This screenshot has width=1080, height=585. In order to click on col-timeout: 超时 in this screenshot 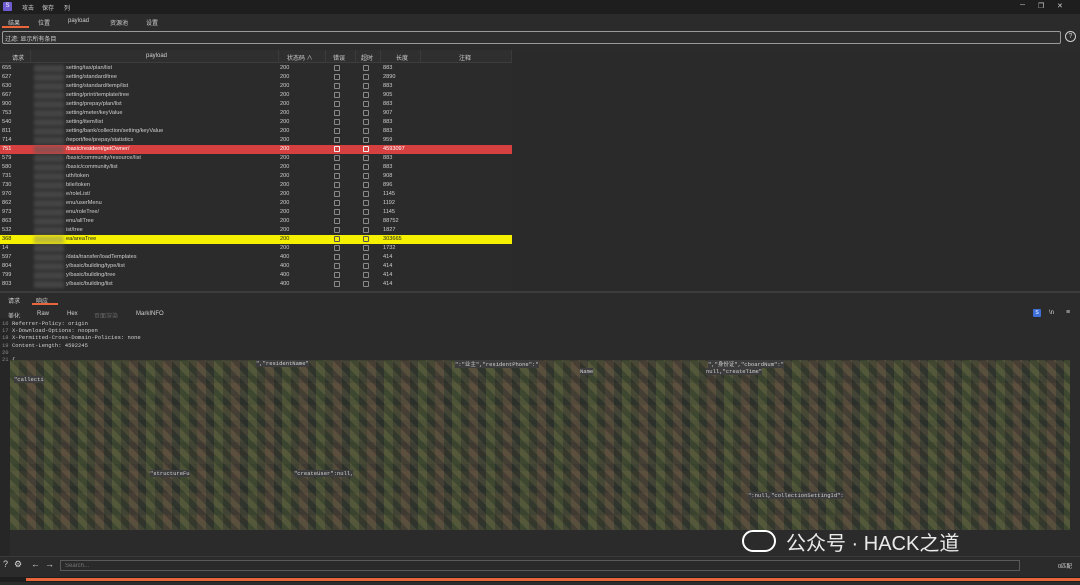, I will do `click(367, 57)`.